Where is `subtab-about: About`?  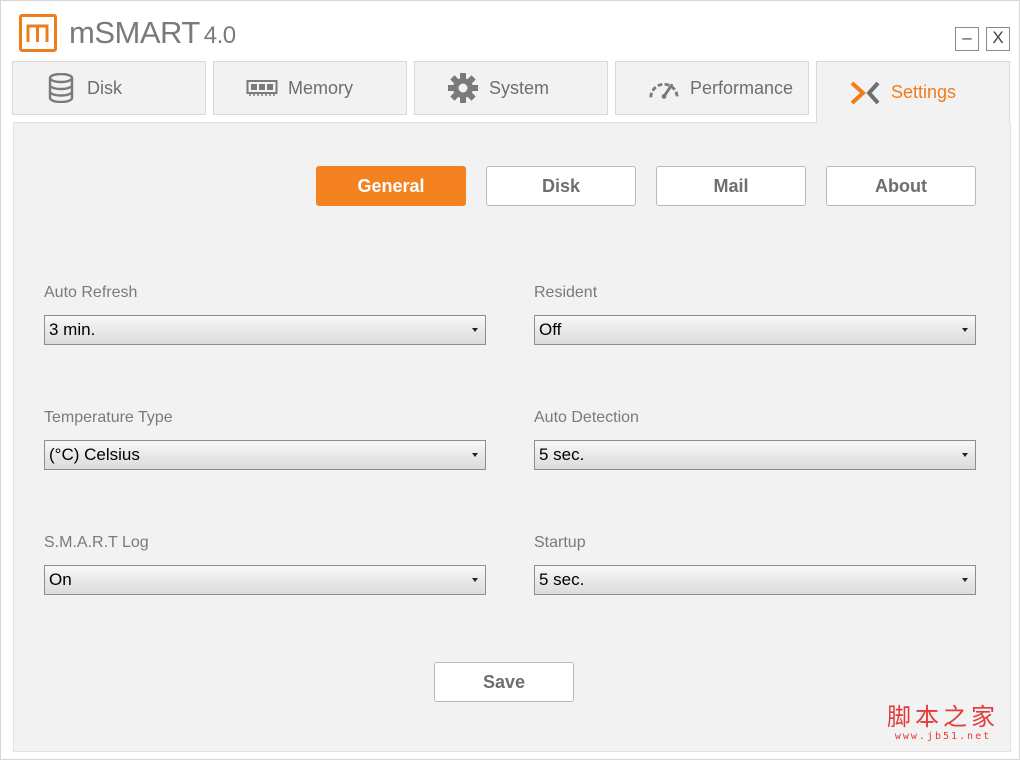
subtab-about: About is located at coordinates (901, 186).